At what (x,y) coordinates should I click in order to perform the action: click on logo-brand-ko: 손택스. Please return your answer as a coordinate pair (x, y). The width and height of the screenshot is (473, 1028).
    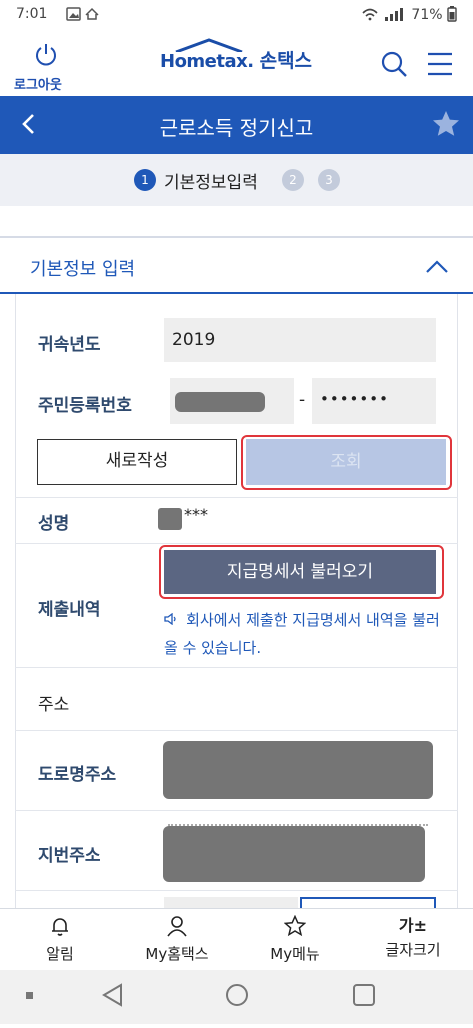
    Looking at the image, I should click on (286, 61).